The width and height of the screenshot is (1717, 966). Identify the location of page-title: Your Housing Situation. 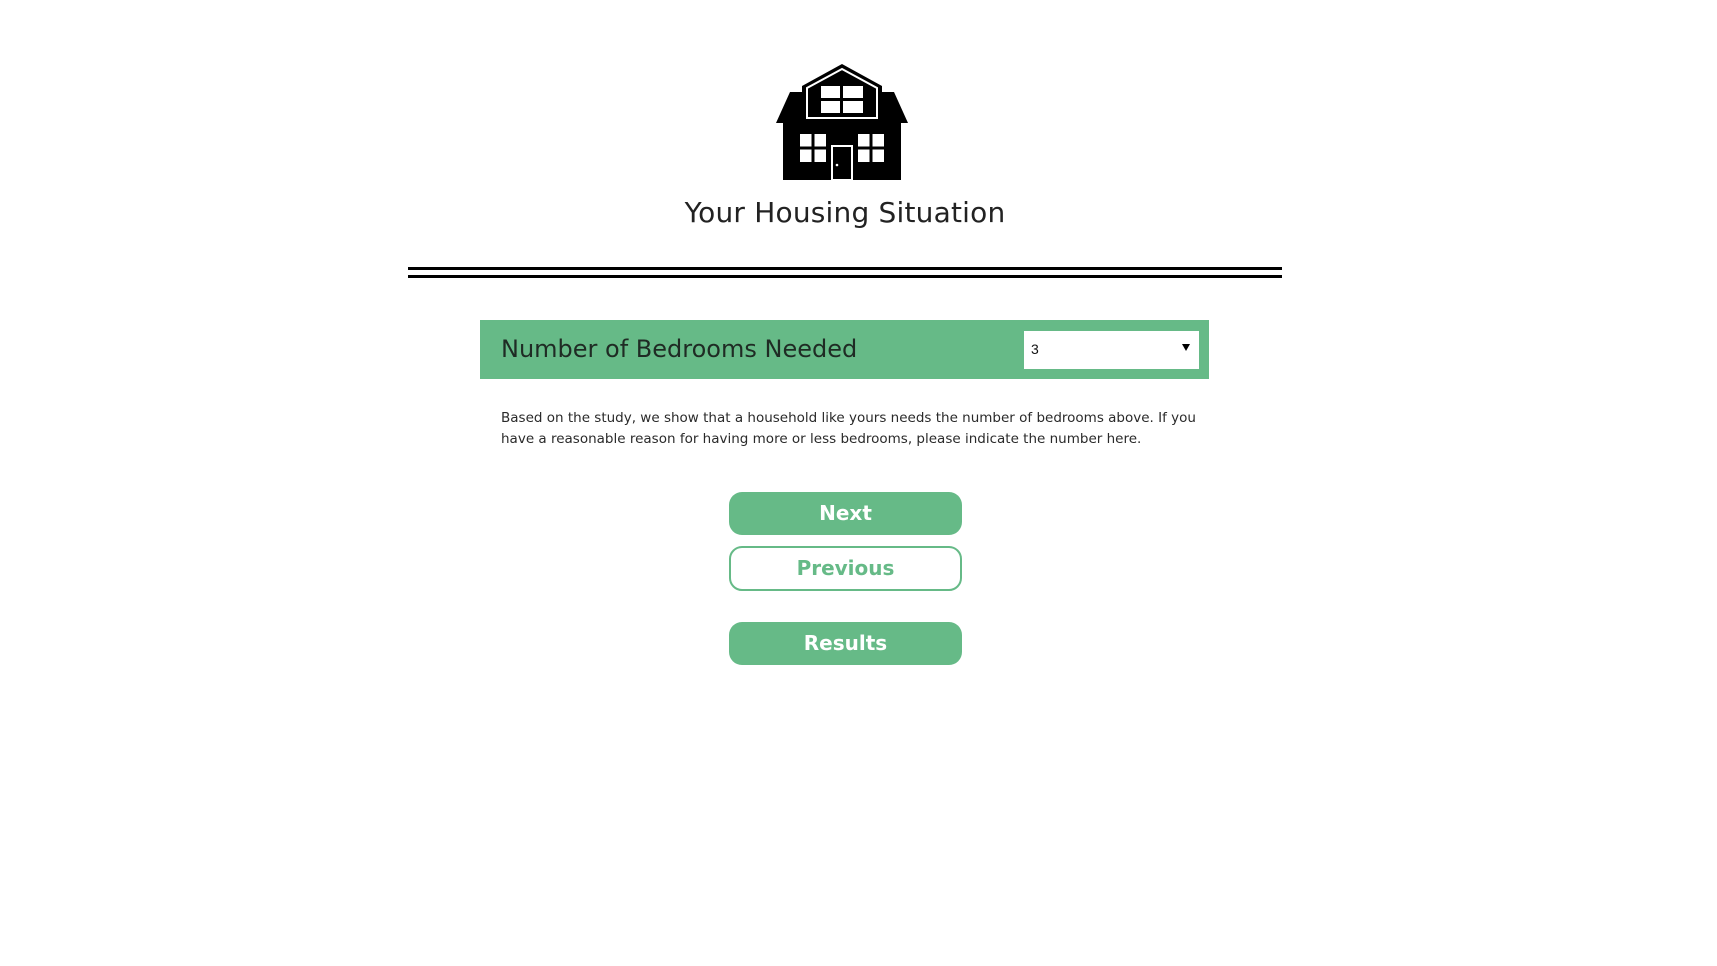
(845, 212).